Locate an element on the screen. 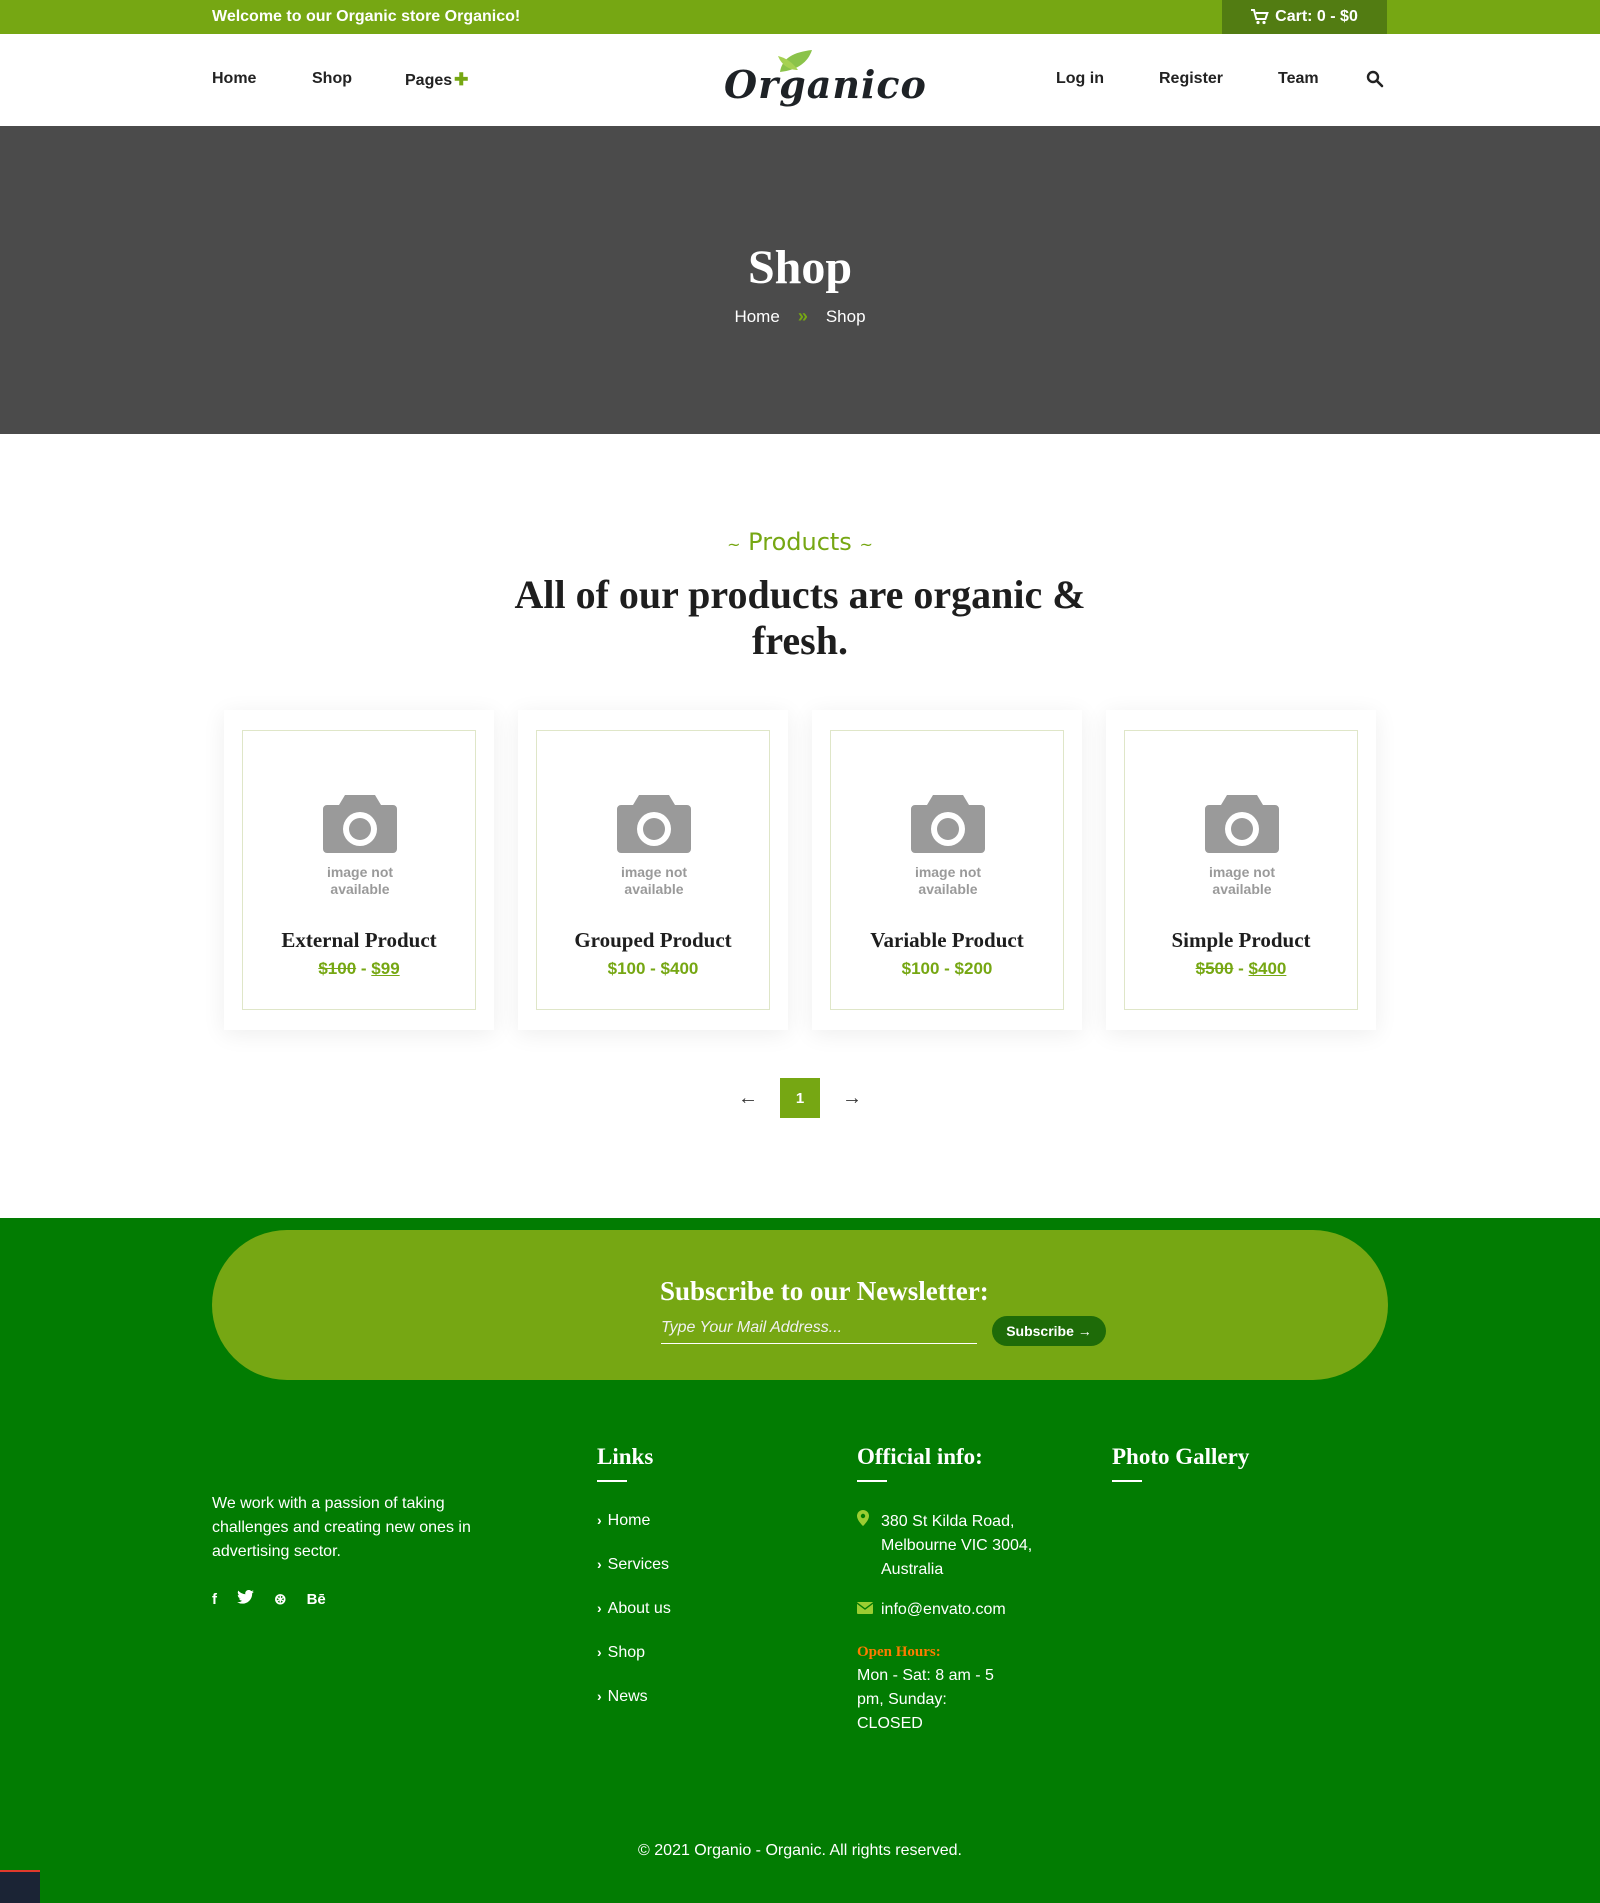 The height and width of the screenshot is (1903, 1600). cart-icon is located at coordinates (1260, 17).